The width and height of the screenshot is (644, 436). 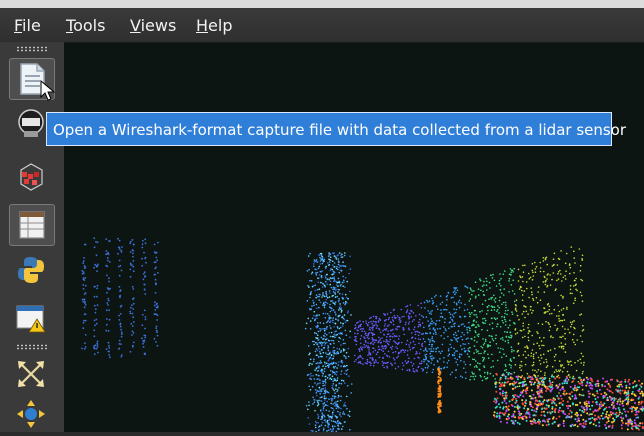 I want to click on python-shell-button, so click(x=31, y=270).